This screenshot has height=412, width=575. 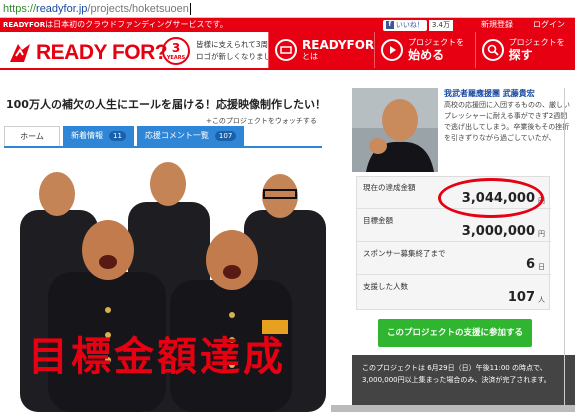 I want to click on url-scheme: https://, so click(x=20, y=9).